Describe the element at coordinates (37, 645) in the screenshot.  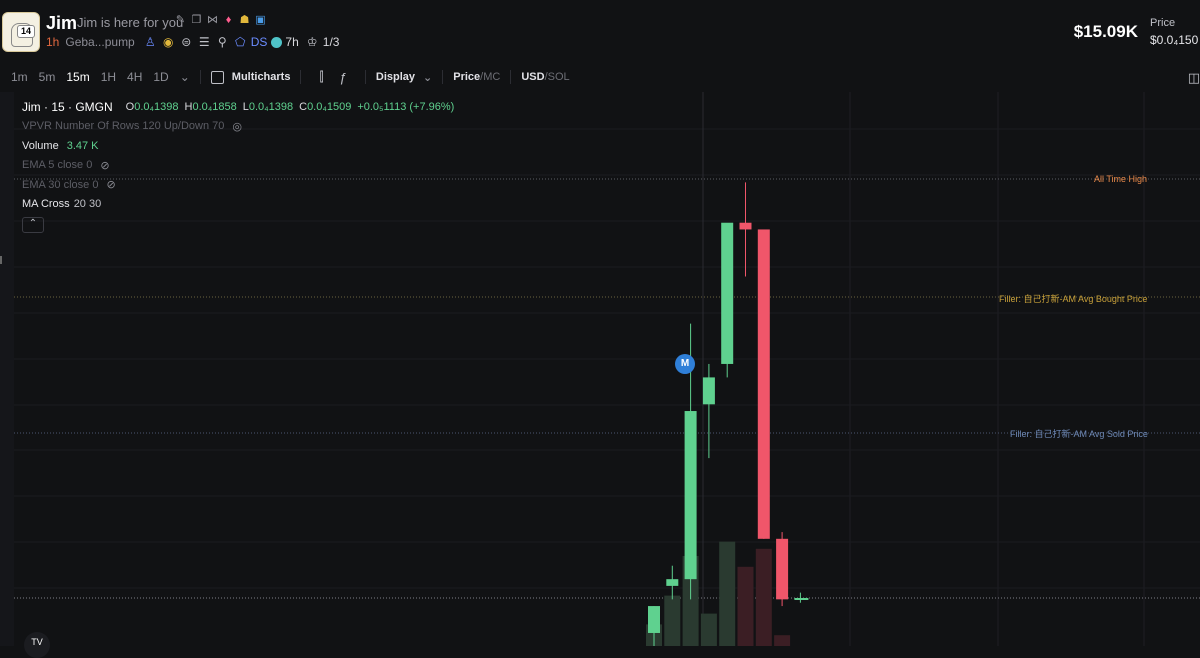
I see `tradingview-logo: TV` at that location.